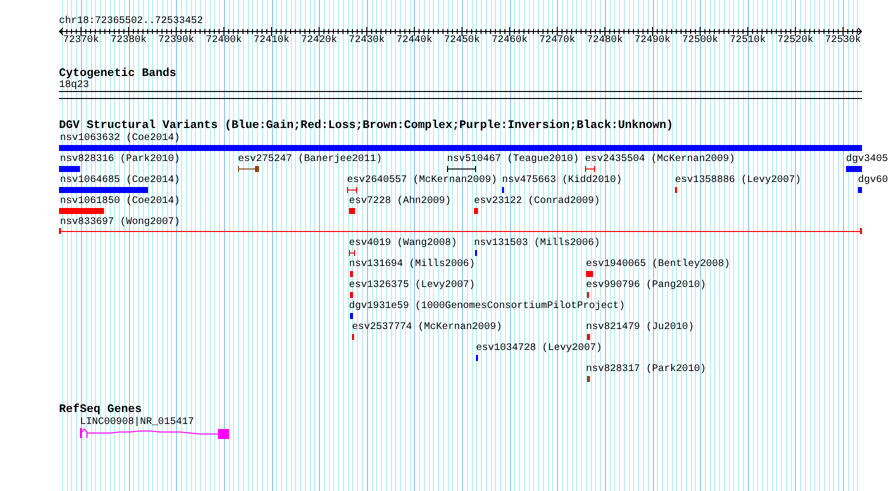 The image size is (890, 491). Describe the element at coordinates (510, 40) in the screenshot. I see `tick-label: 72460k` at that location.